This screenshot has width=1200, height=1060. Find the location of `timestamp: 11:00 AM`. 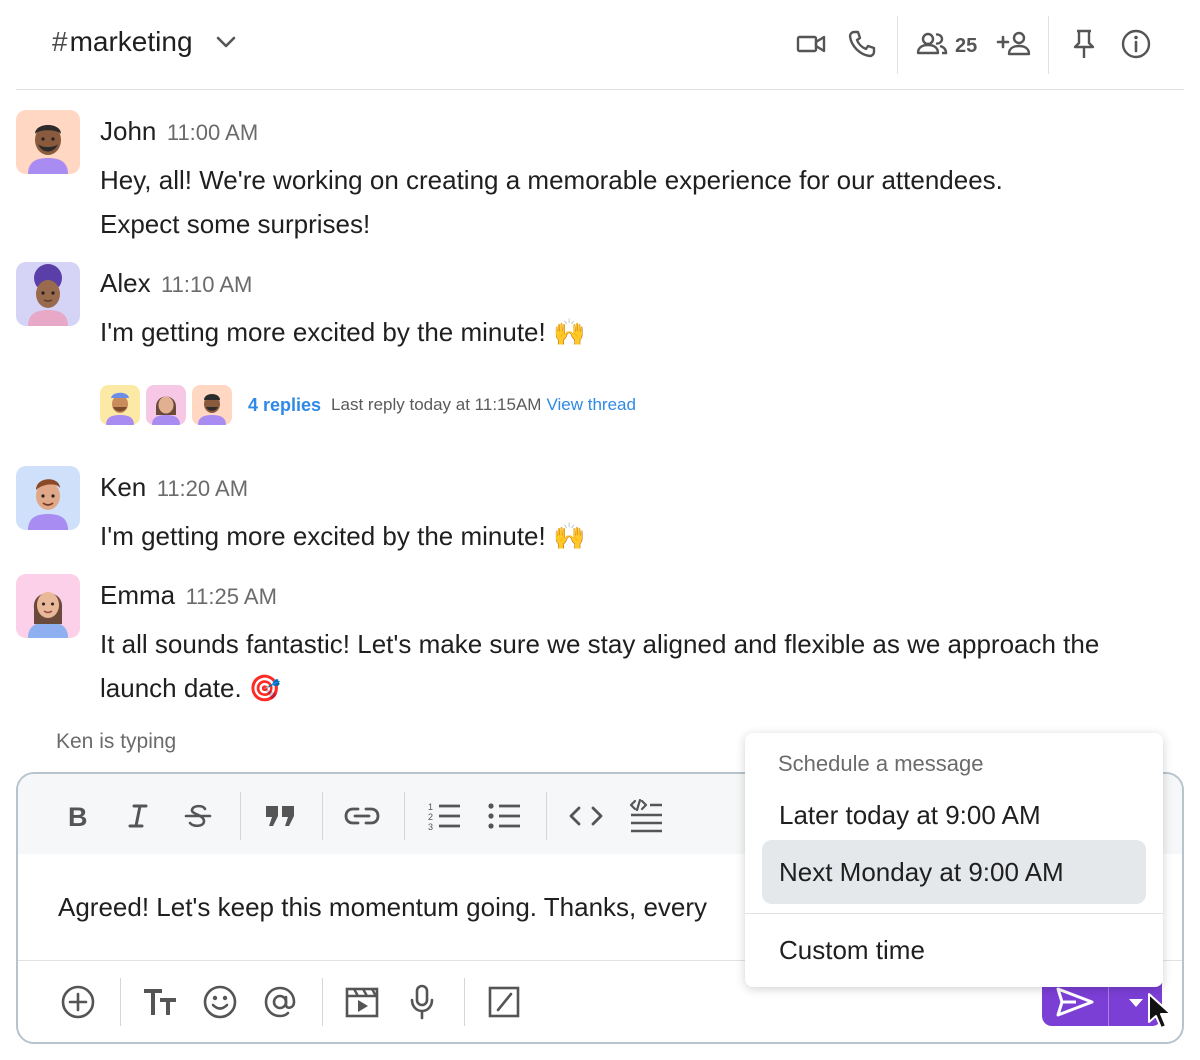

timestamp: 11:00 AM is located at coordinates (212, 132).